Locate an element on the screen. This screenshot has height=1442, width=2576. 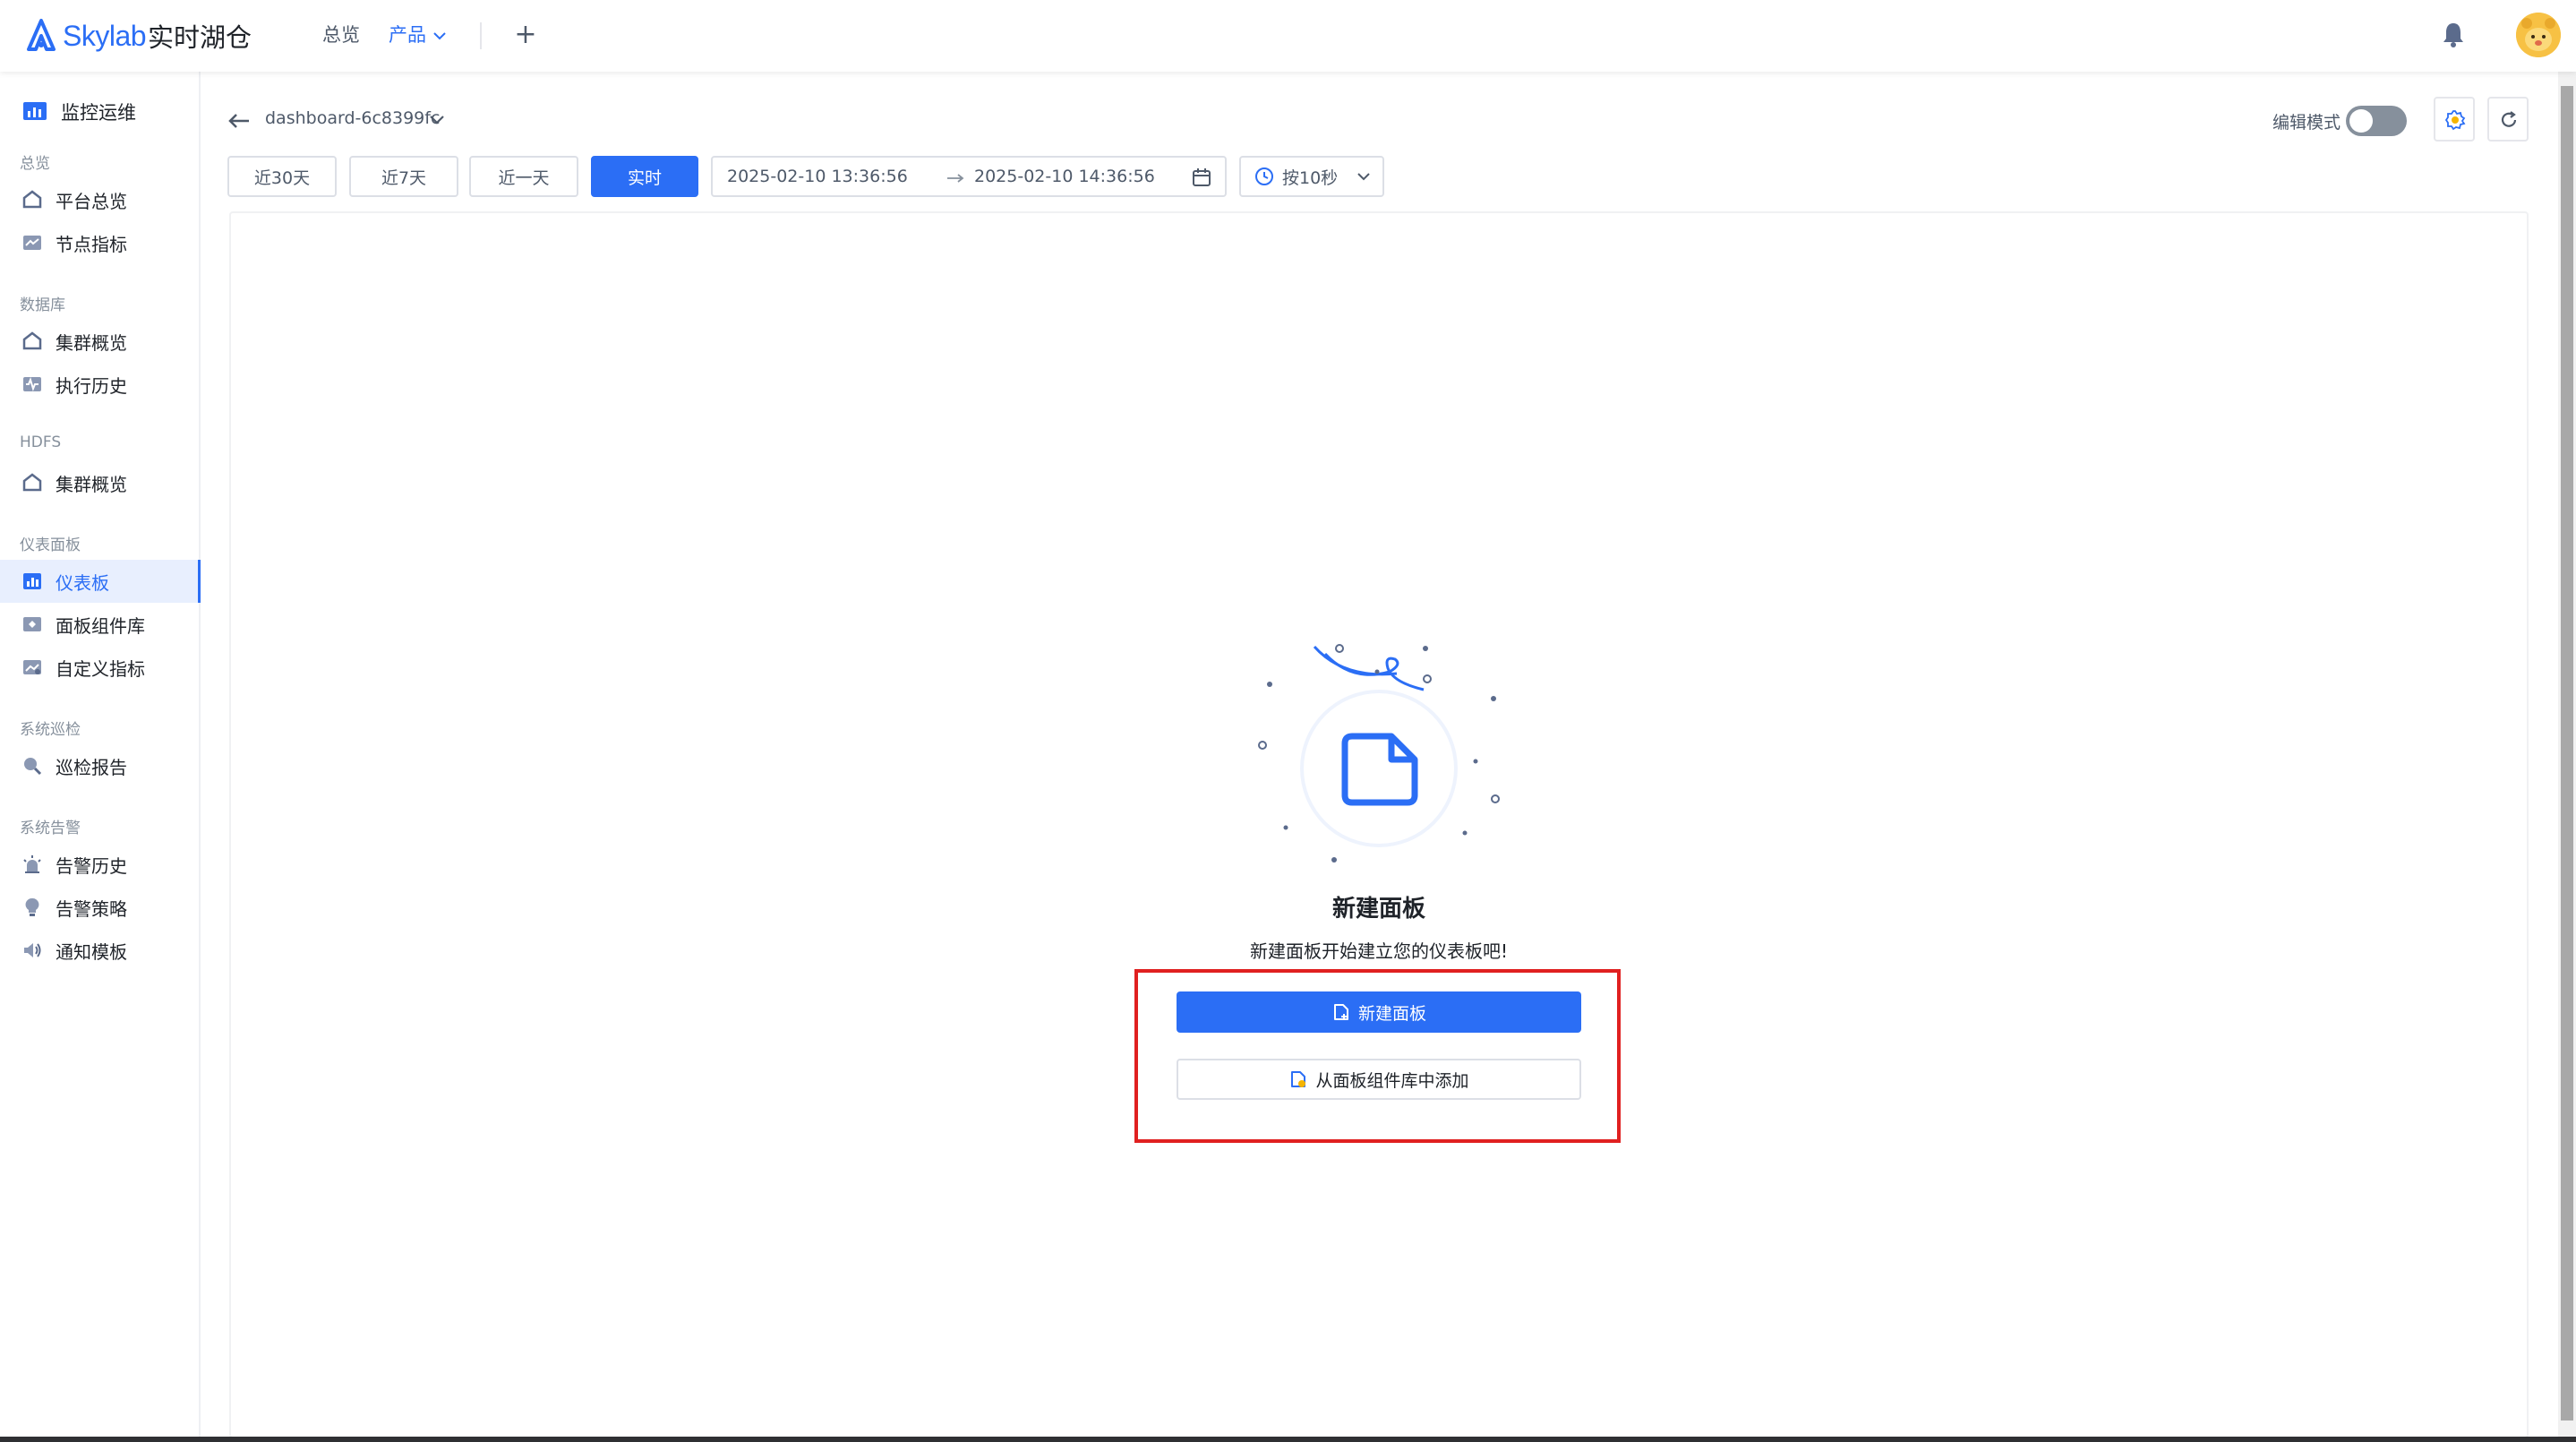
product-title: 实时湖仓 is located at coordinates (200, 37).